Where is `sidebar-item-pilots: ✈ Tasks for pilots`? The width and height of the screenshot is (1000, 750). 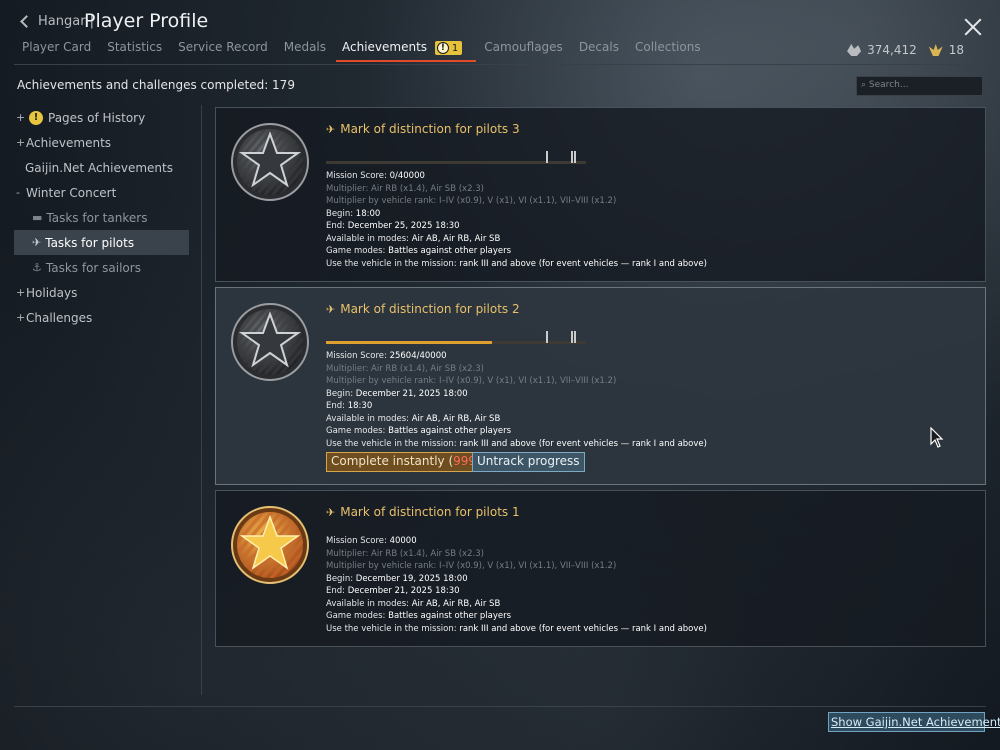 sidebar-item-pilots: ✈ Tasks for pilots is located at coordinates (101, 242).